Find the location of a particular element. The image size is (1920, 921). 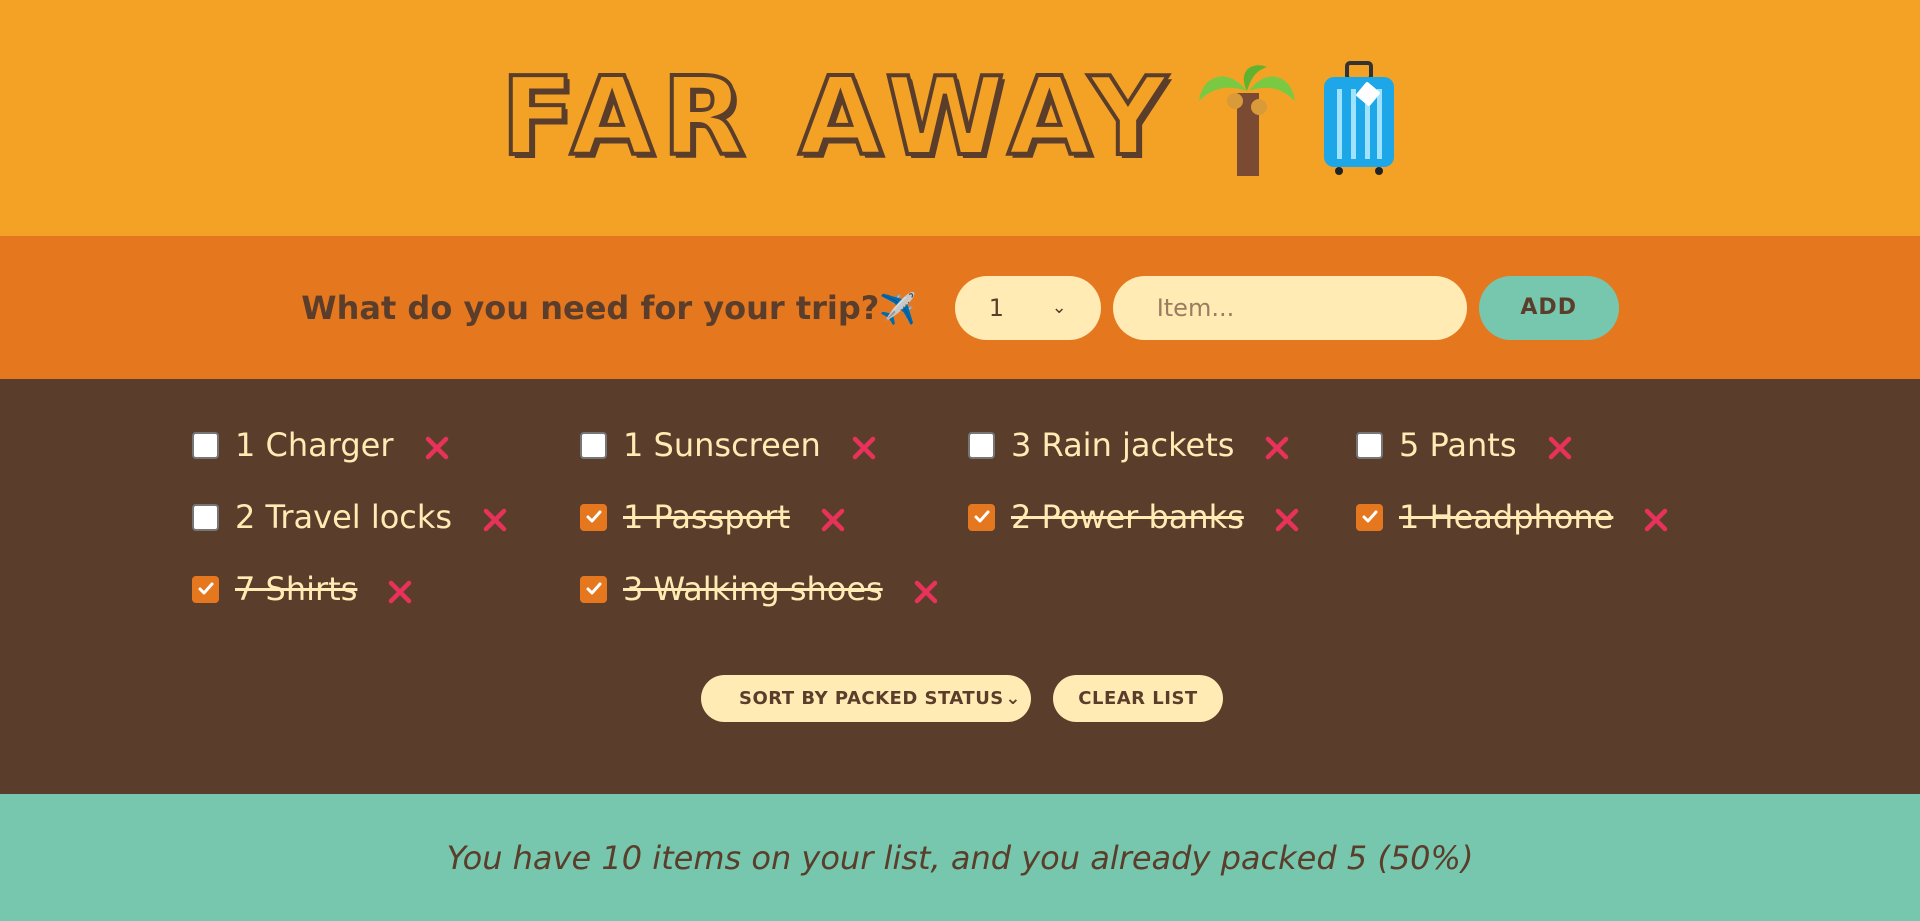

item-label: 1 Sunscreen is located at coordinates (722, 445).